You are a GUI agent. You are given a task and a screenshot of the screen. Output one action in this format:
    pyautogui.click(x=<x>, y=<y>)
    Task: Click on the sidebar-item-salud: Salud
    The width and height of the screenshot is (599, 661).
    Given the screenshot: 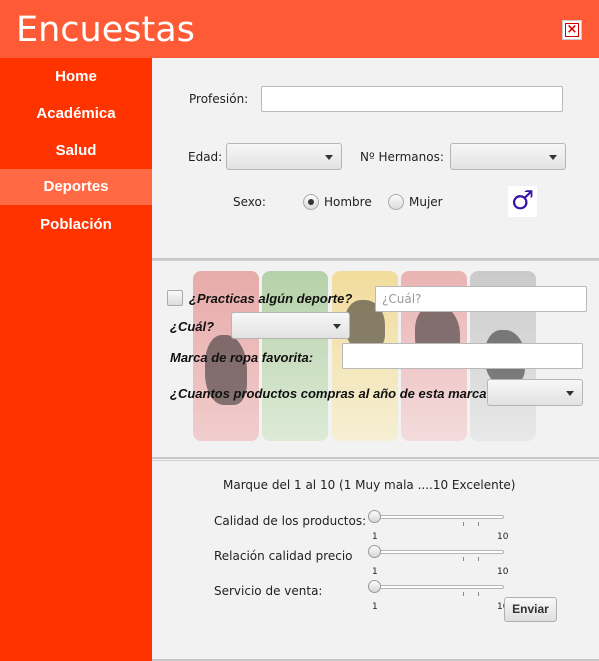 What is the action you would take?
    pyautogui.click(x=76, y=151)
    